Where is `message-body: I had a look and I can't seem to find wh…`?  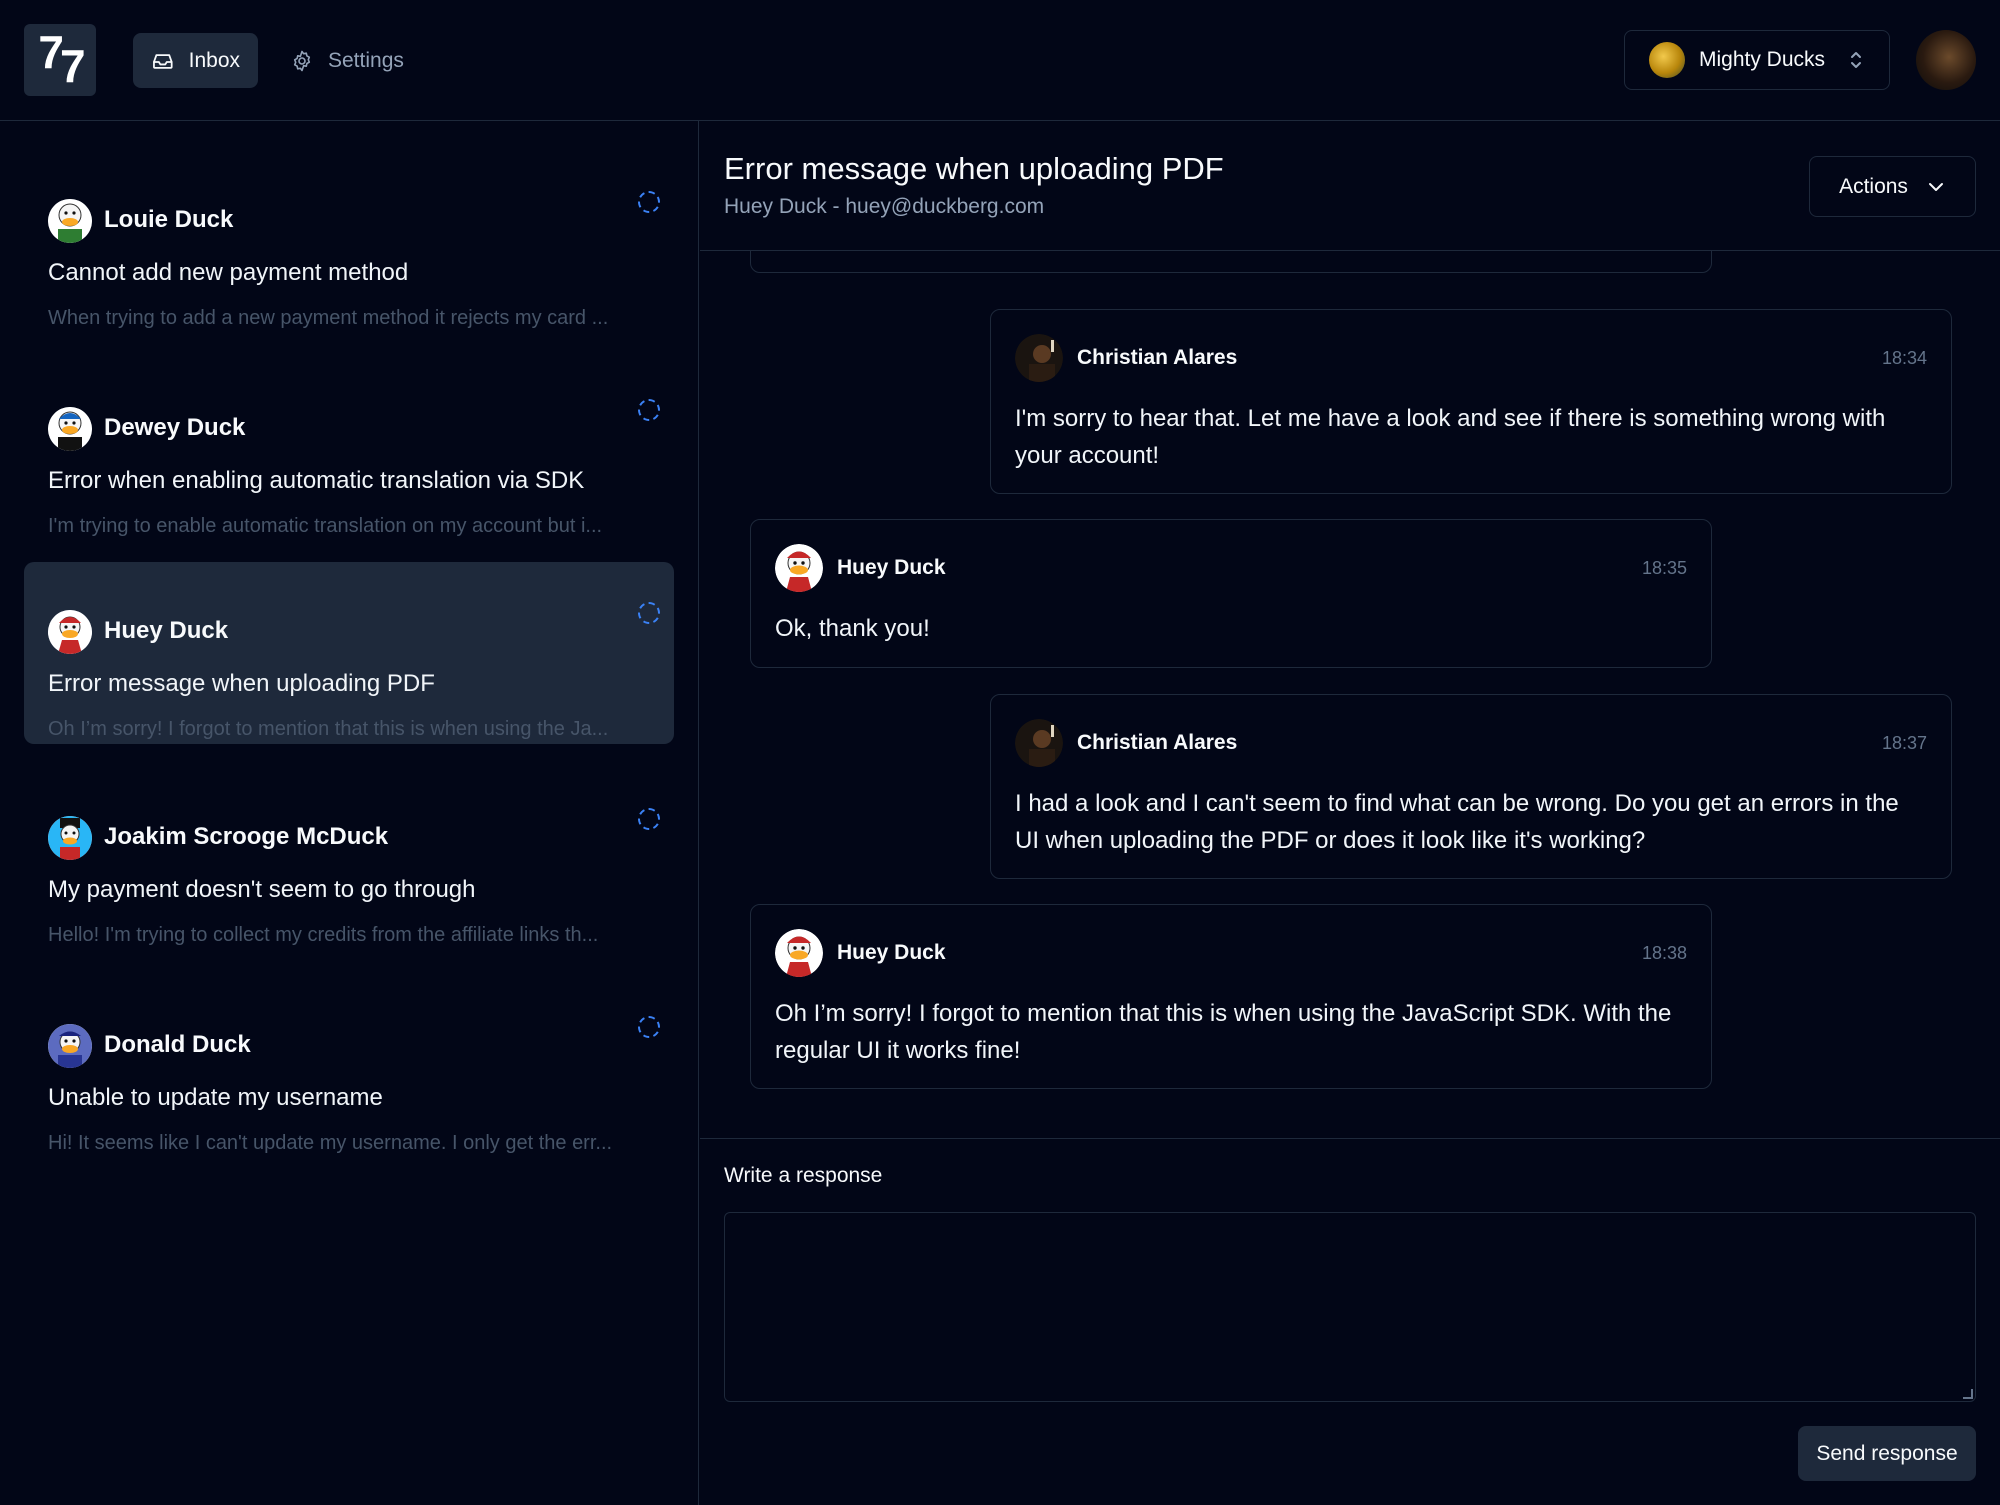
message-body: I had a look and I can't seem to find wh… is located at coordinates (1457, 822).